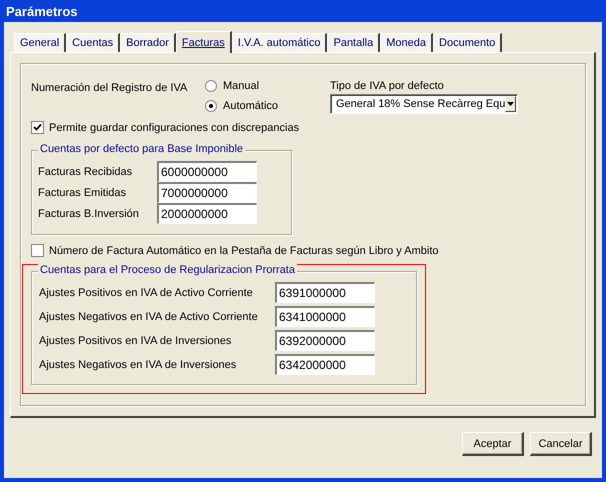 Image resolution: width=606 pixels, height=482 pixels. I want to click on radio-label: Automático, so click(250, 106).